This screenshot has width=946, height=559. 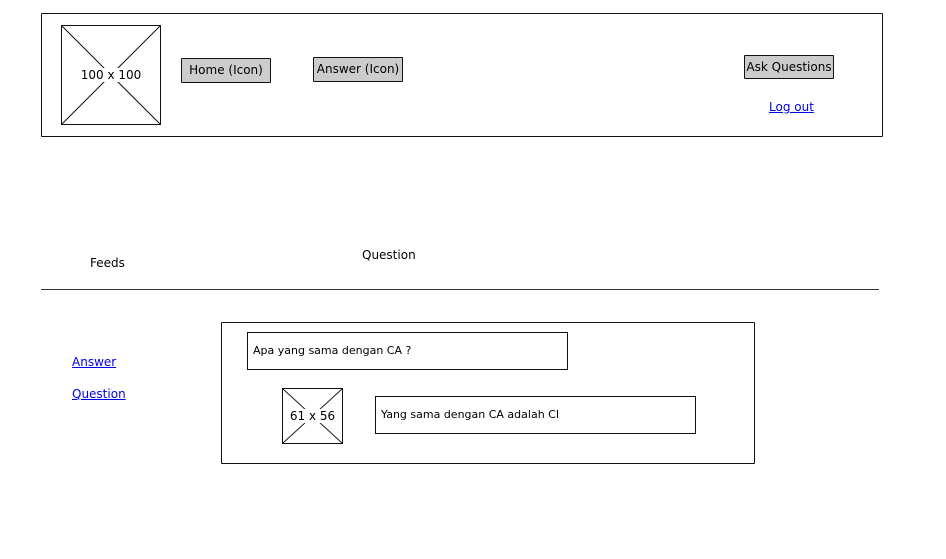 What do you see at coordinates (389, 255) in the screenshot?
I see `question-title: Question` at bounding box center [389, 255].